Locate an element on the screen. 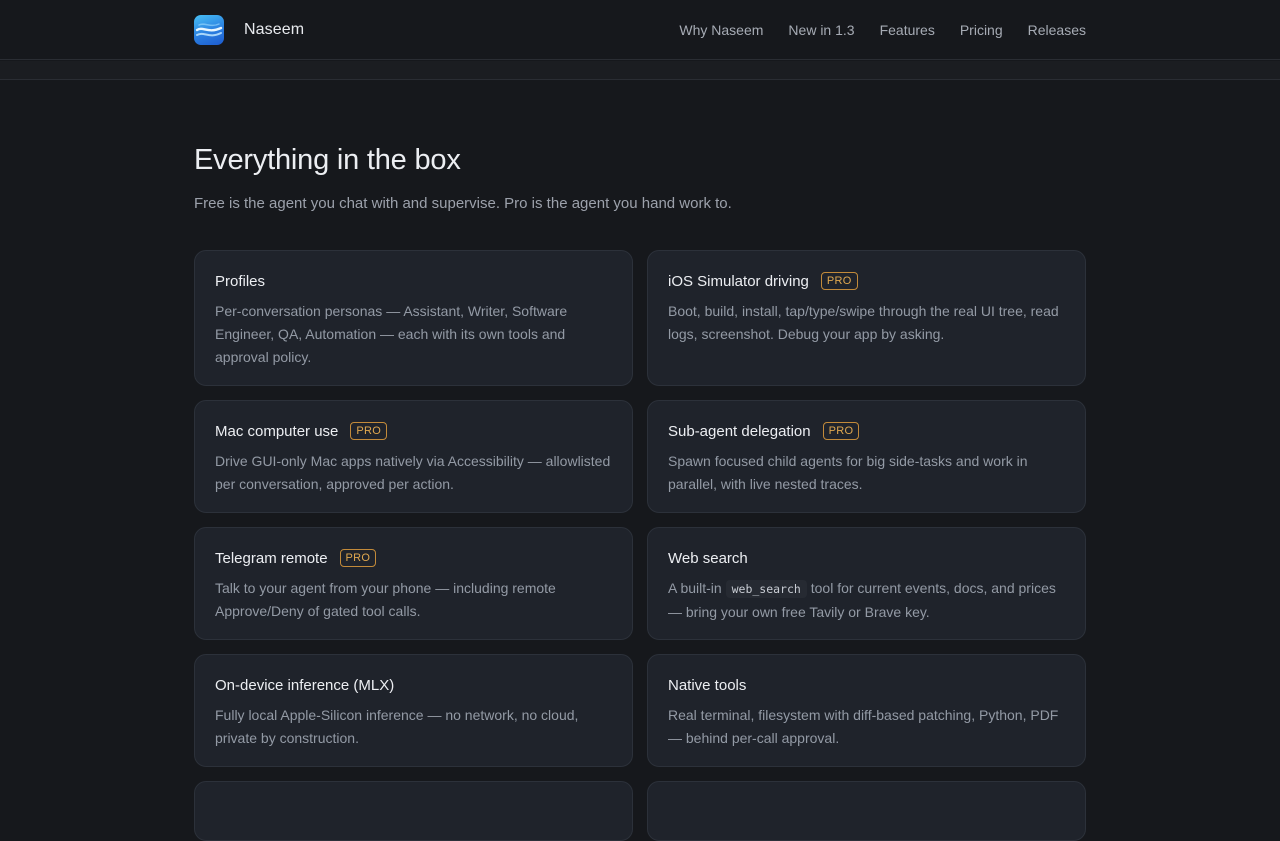  nav-link-new-in-1-3: New in 1.3 is located at coordinates (821, 30).